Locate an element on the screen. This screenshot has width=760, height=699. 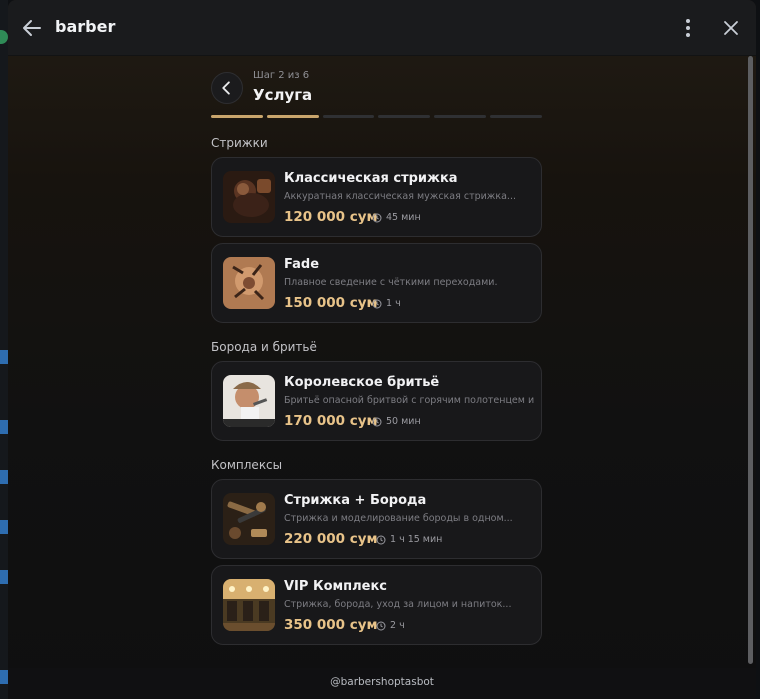
step-back-button is located at coordinates (227, 88).